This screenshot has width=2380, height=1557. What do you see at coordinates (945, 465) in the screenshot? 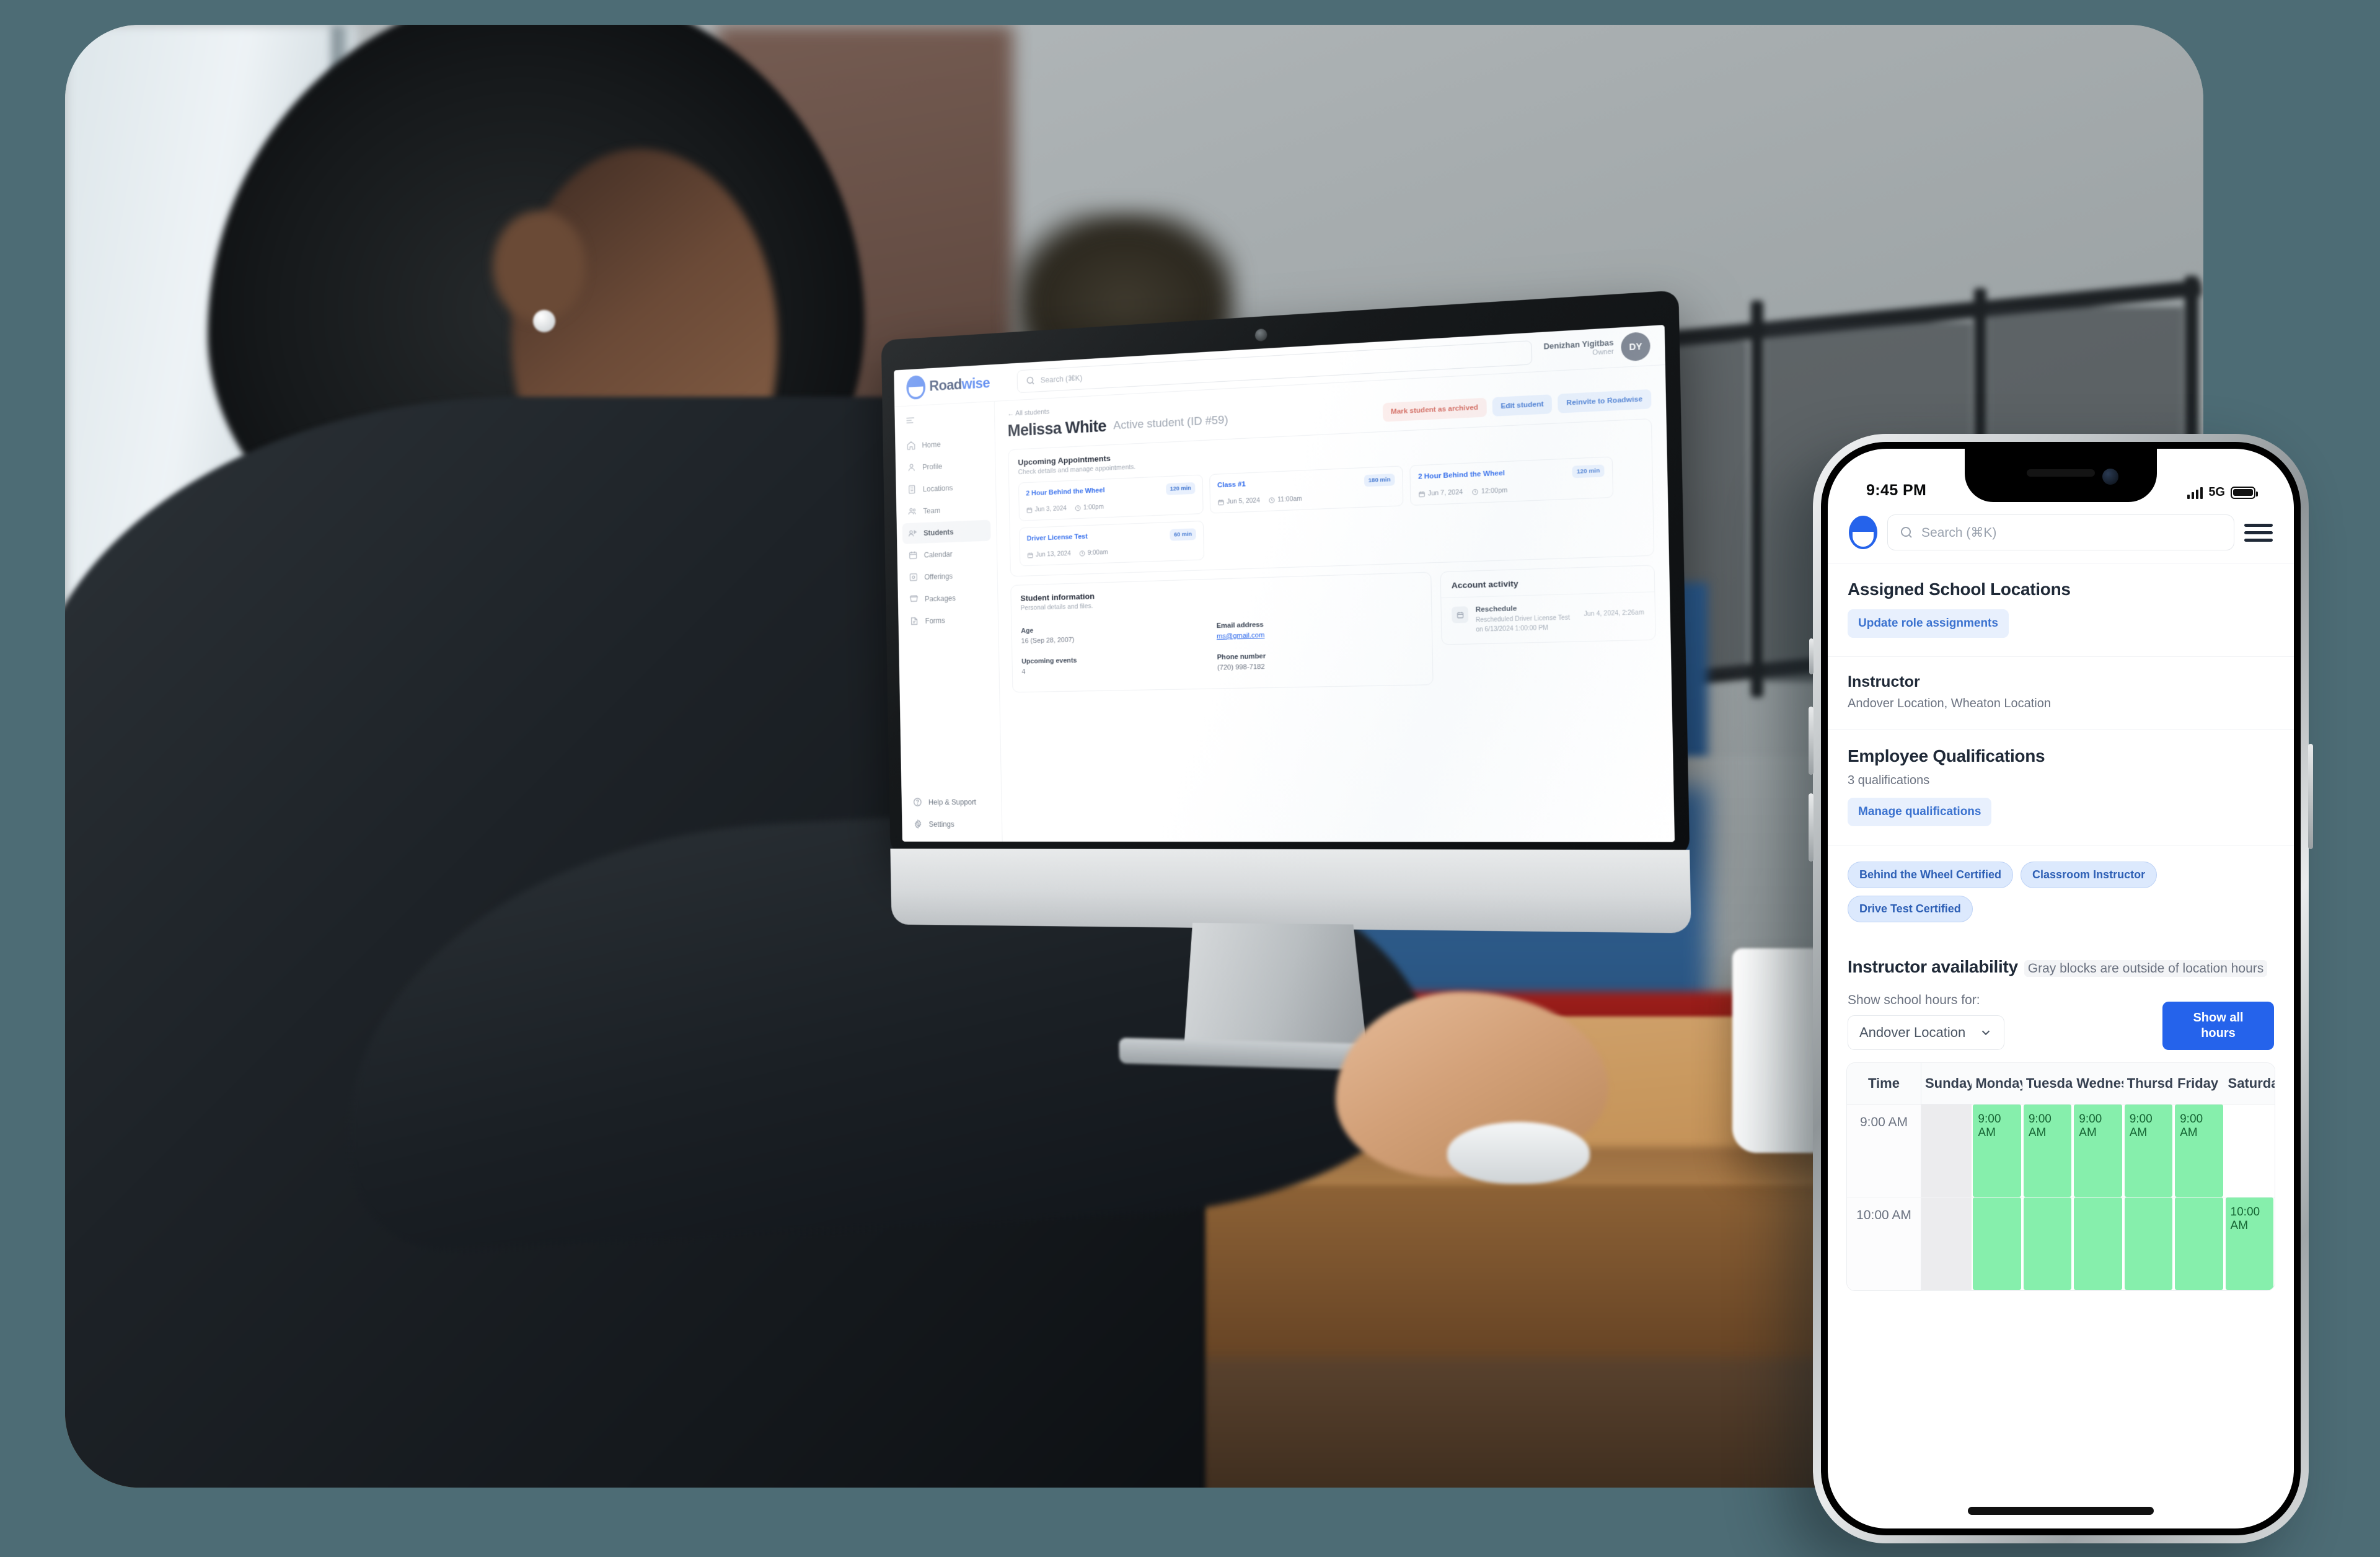
I see `sidebar-item-profile: Profile` at bounding box center [945, 465].